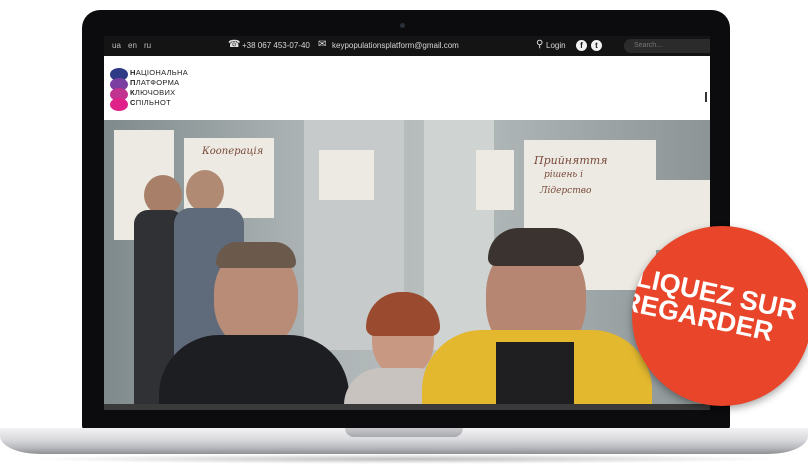 The image size is (808, 470). I want to click on sign-text: Кооперація, so click(233, 151).